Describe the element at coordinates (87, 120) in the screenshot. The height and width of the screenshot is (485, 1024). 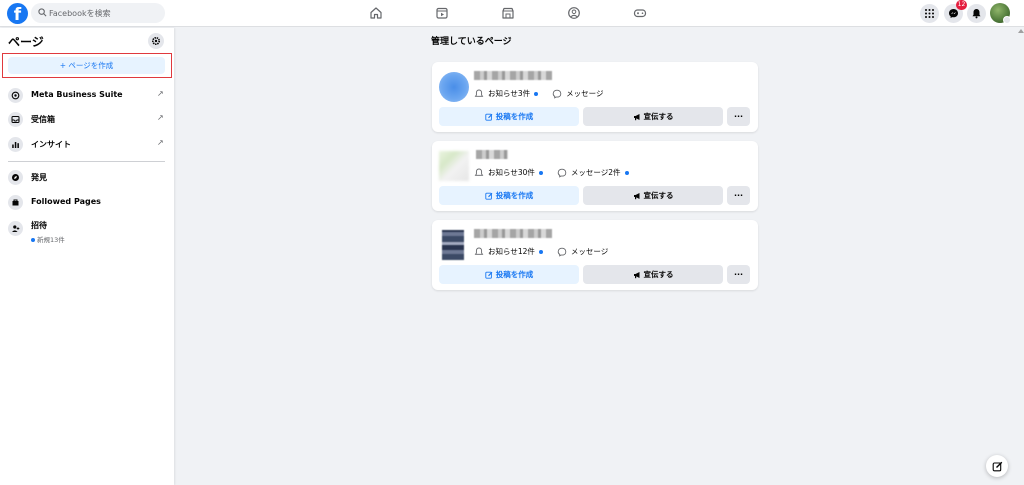
I see `sidebar-item-inbox: 受信箱 ↗` at that location.